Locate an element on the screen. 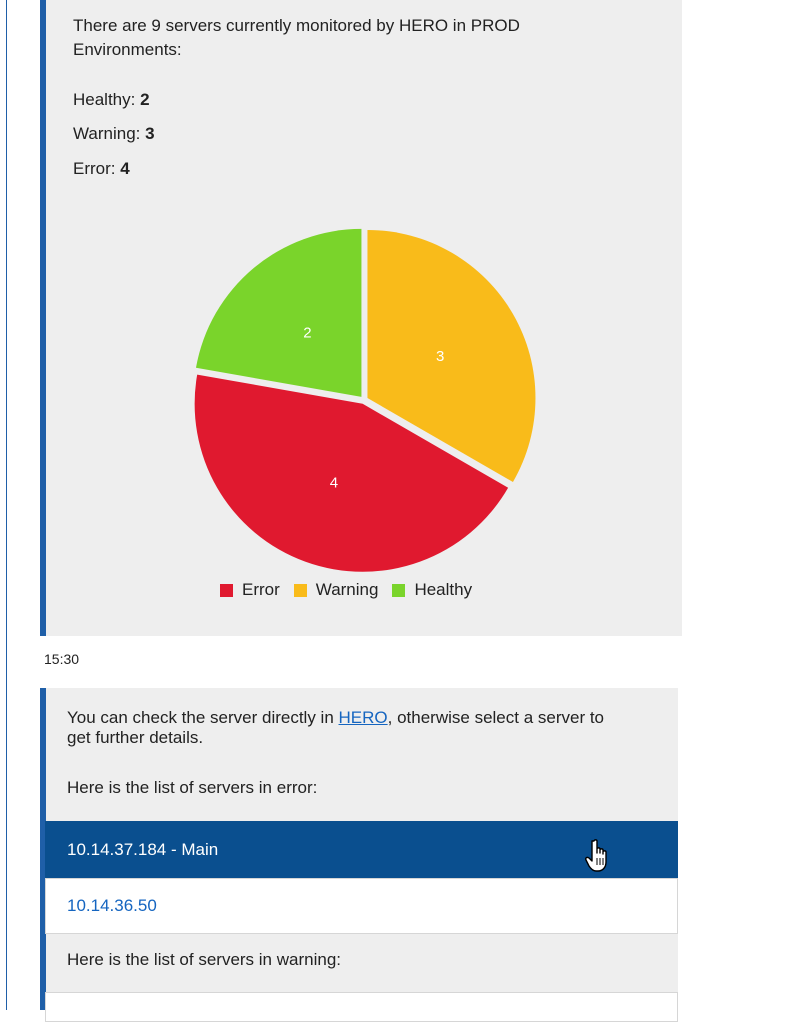  server-status-pie-chart: 3 4 2 is located at coordinates (365, 400).